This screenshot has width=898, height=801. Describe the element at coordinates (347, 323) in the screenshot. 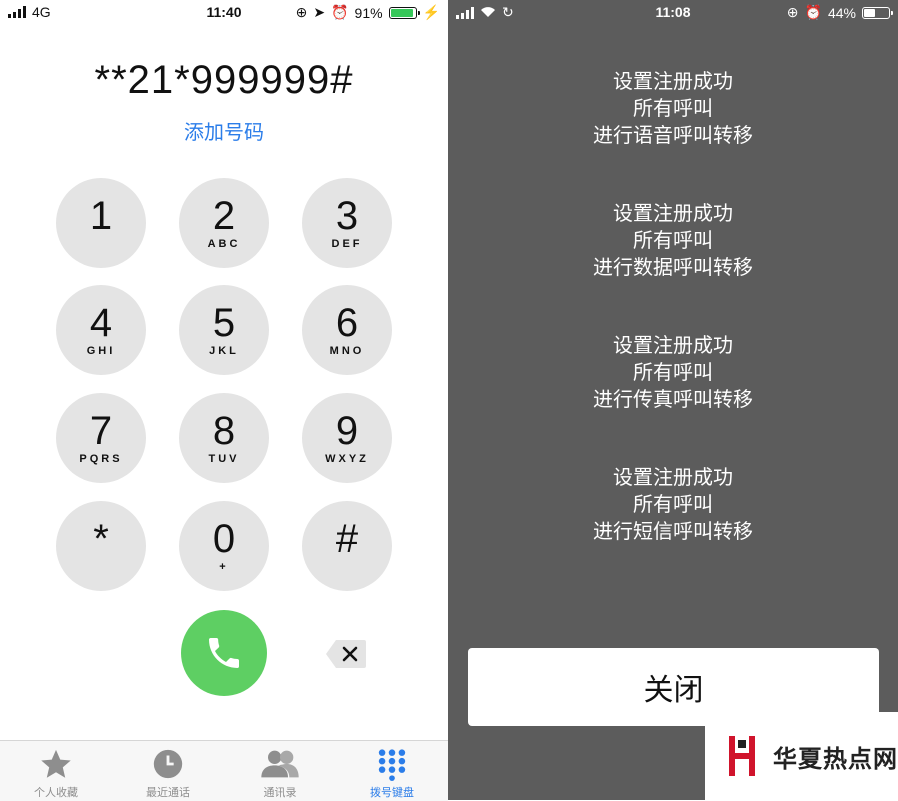

I see `key-digit: 6` at that location.